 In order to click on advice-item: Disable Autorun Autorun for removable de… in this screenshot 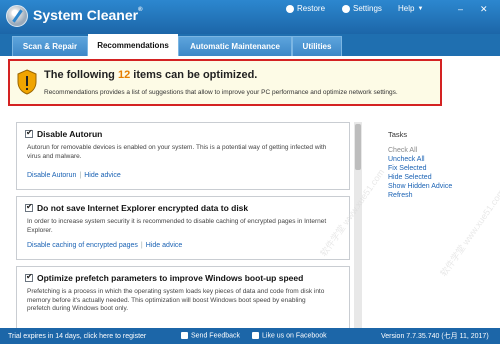, I will do `click(183, 156)`.